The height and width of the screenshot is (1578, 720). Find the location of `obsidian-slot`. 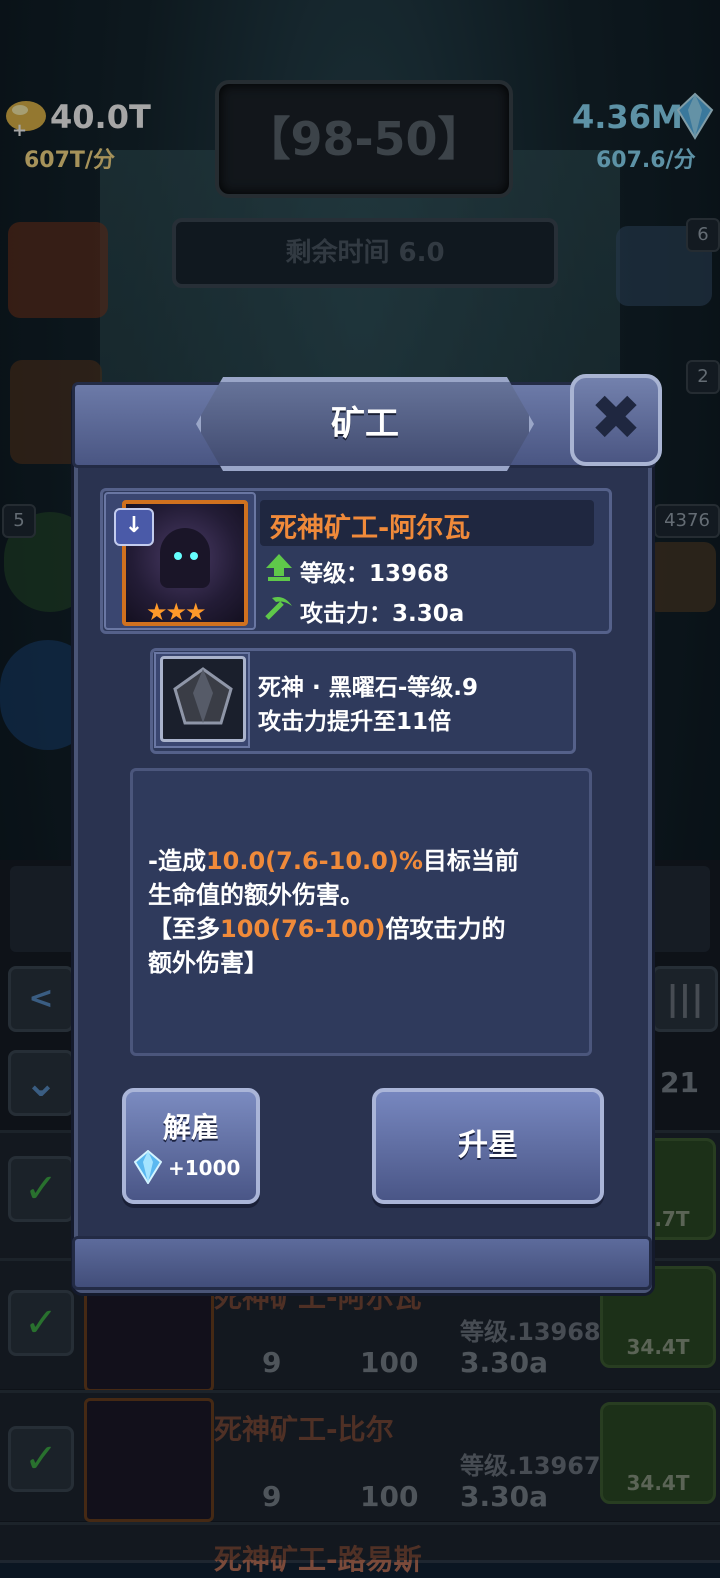

obsidian-slot is located at coordinates (203, 699).